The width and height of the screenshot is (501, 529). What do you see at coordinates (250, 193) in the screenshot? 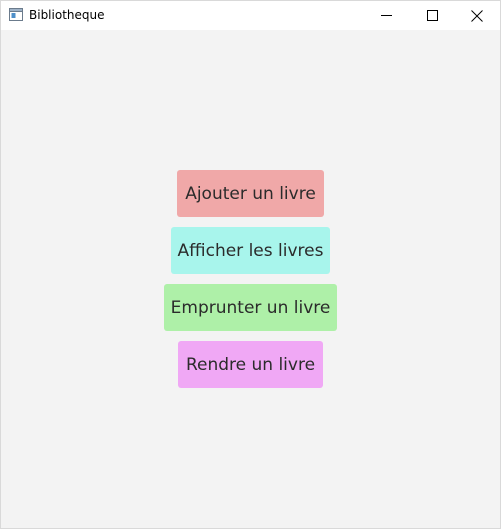
I see `add-book-button: Ajouter un livre` at bounding box center [250, 193].